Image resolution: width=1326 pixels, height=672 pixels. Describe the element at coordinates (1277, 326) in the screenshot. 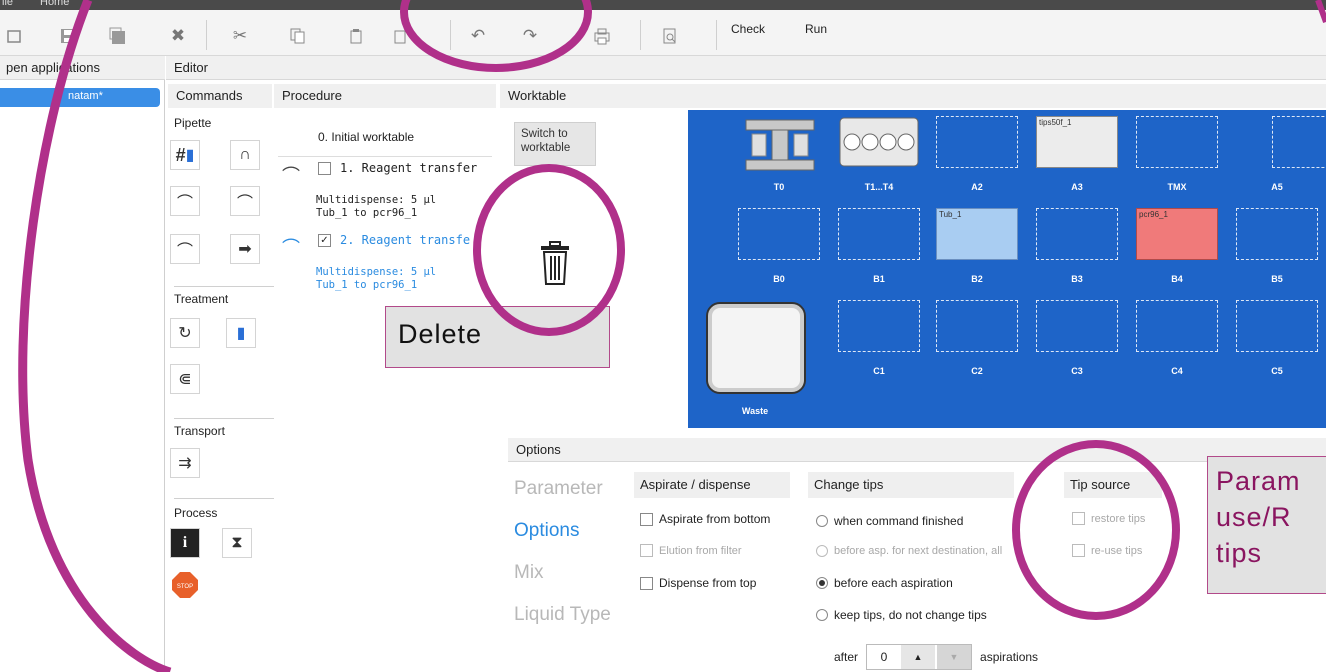

I see `slot-c5` at that location.